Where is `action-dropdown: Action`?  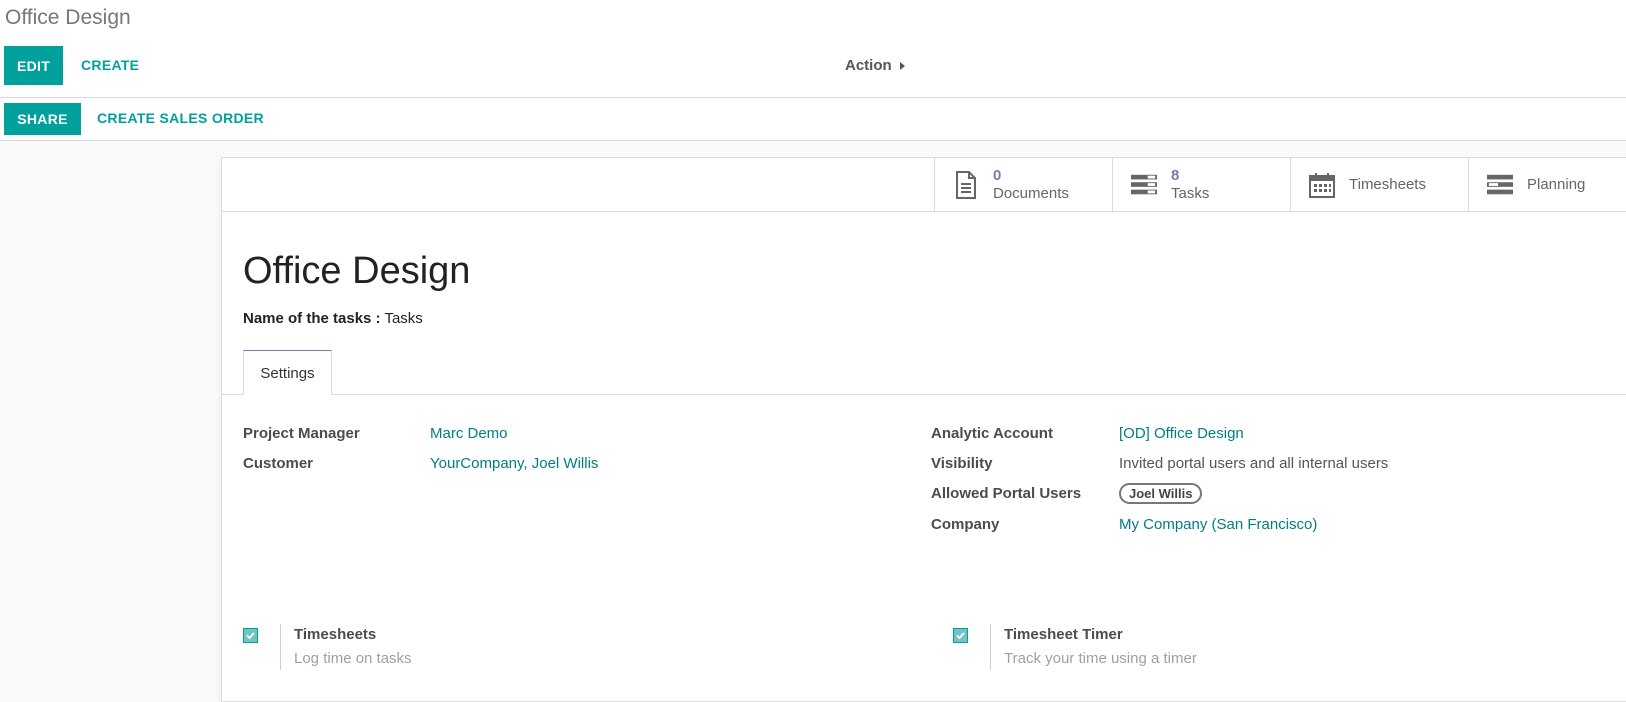
action-dropdown: Action is located at coordinates (875, 65).